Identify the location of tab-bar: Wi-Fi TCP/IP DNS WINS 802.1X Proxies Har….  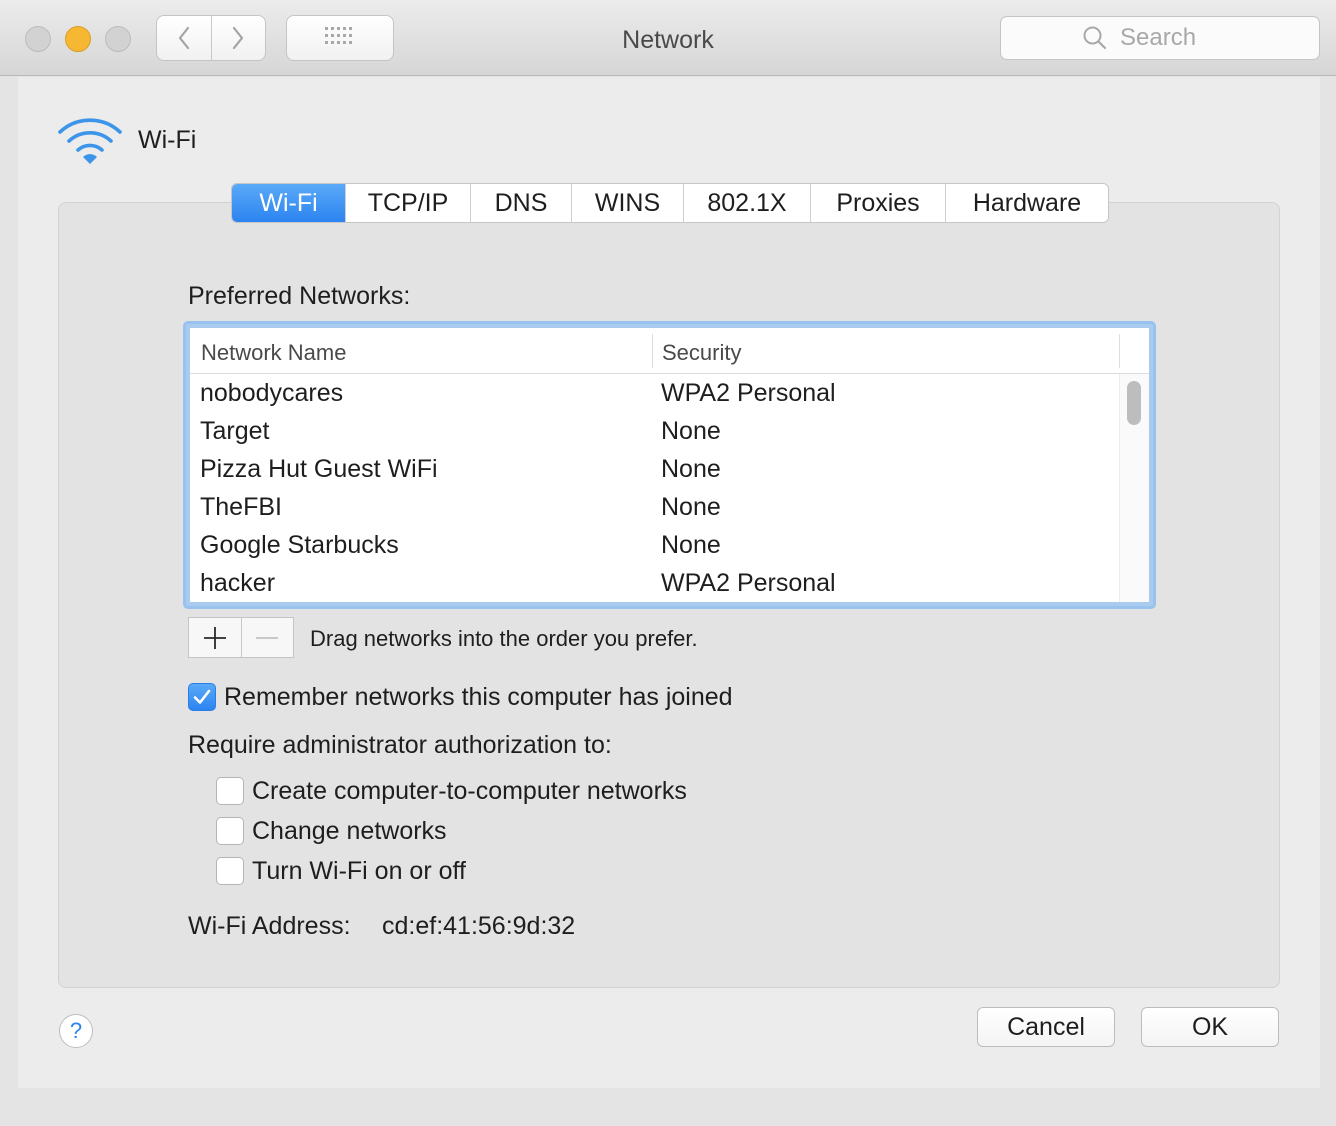
(670, 203).